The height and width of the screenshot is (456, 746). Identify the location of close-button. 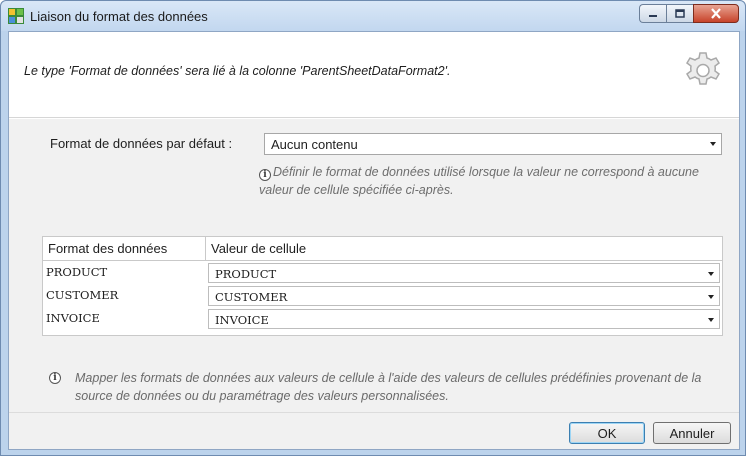
(716, 13).